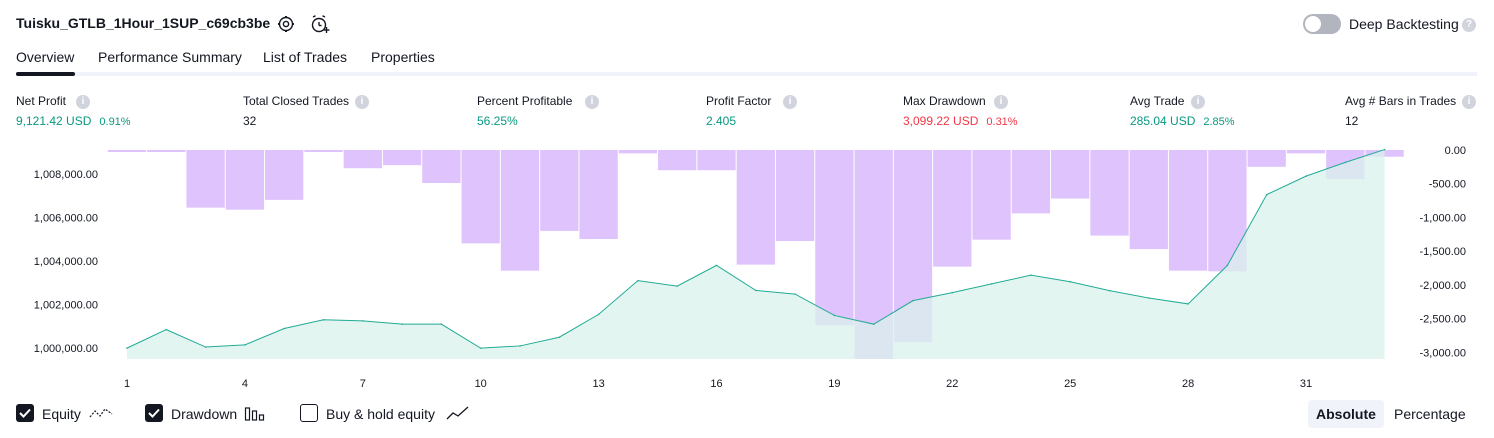  What do you see at coordinates (127, 384) in the screenshot?
I see `x-axis-tick: 1` at bounding box center [127, 384].